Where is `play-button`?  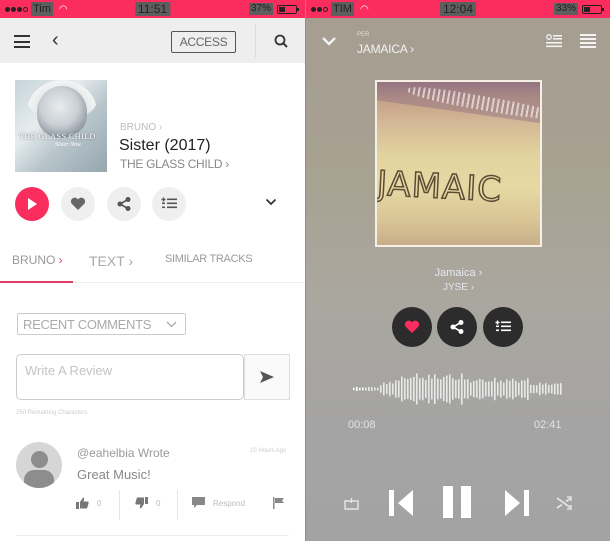 play-button is located at coordinates (32, 204).